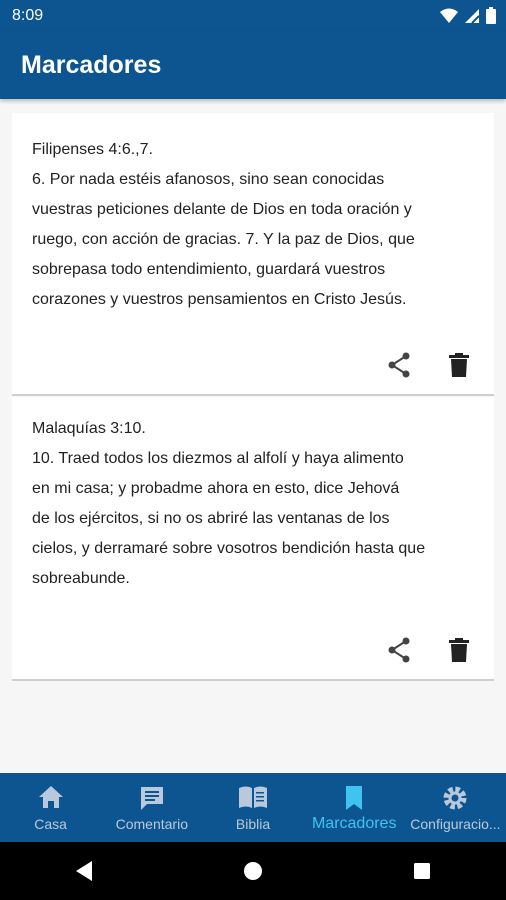  Describe the element at coordinates (151, 798) in the screenshot. I see `comment-icon` at that location.